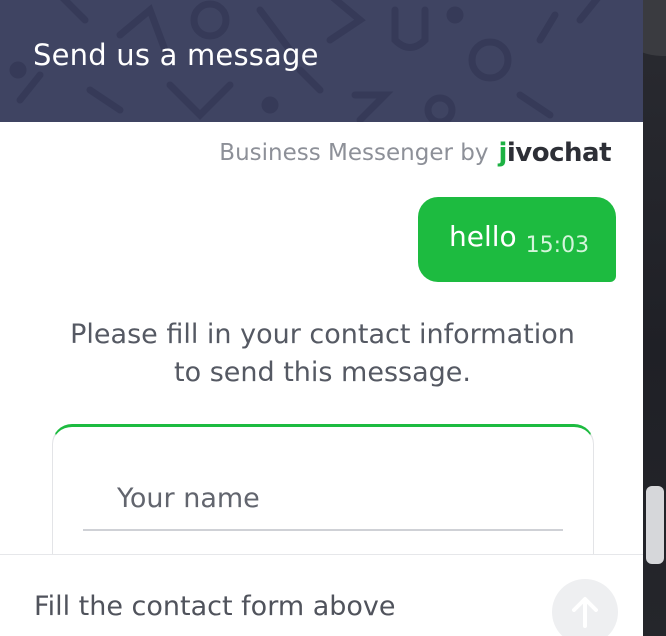 The width and height of the screenshot is (666, 636). I want to click on header-title: Send us a message, so click(176, 55).